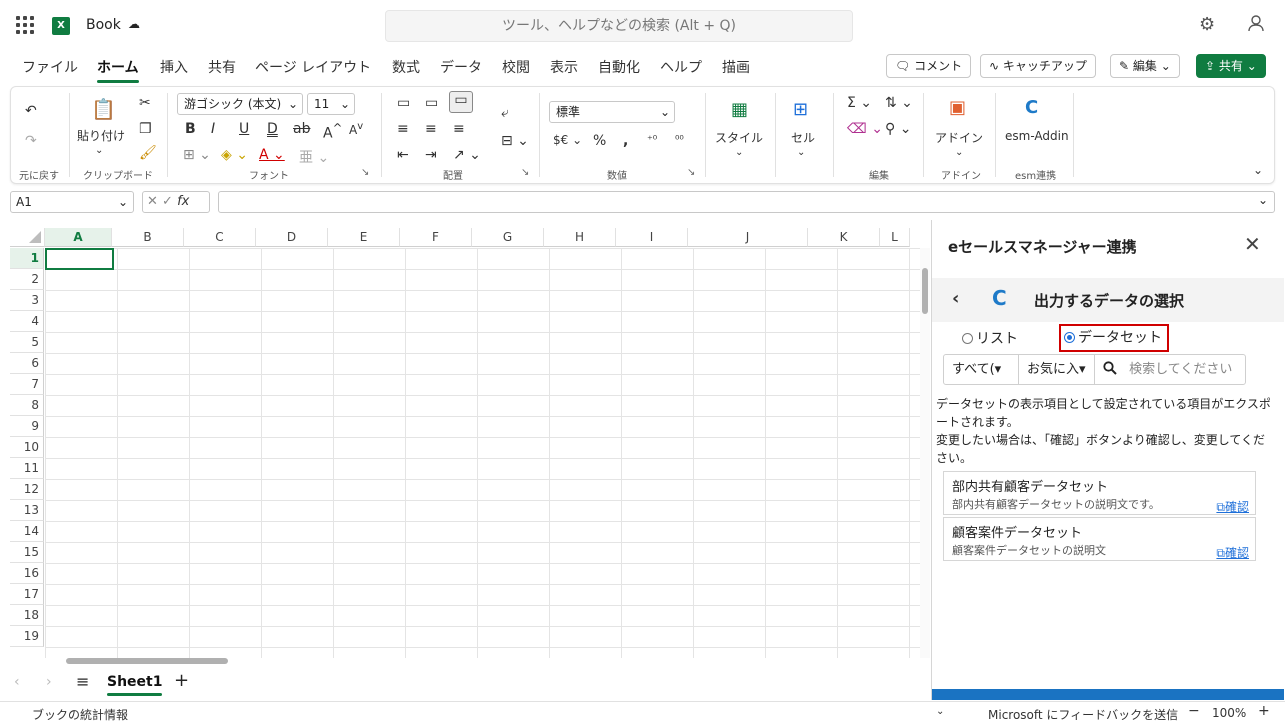  What do you see at coordinates (567, 140) in the screenshot?
I see `currency-icon: $€ ⌄` at bounding box center [567, 140].